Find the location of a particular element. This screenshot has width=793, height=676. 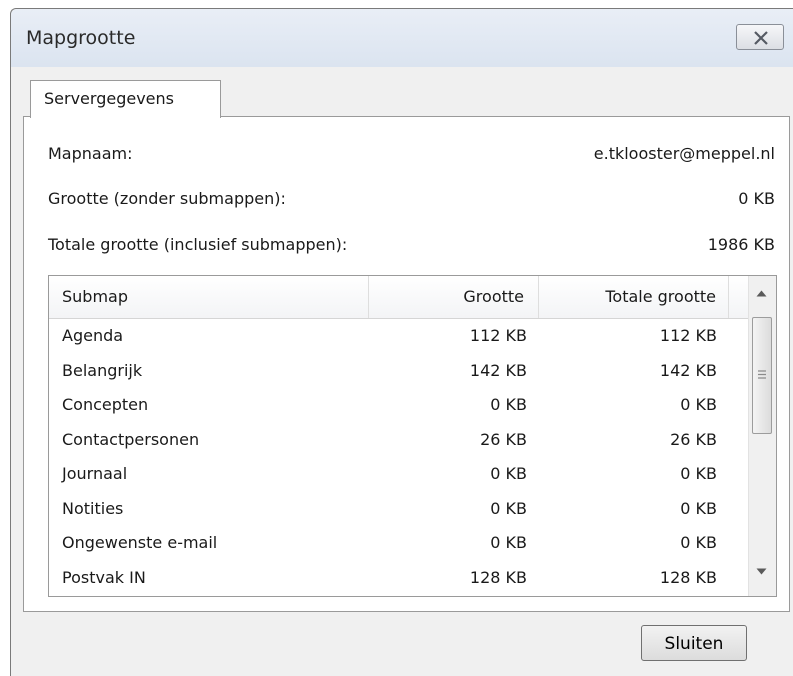

vertical-scrollbar is located at coordinates (762, 436).